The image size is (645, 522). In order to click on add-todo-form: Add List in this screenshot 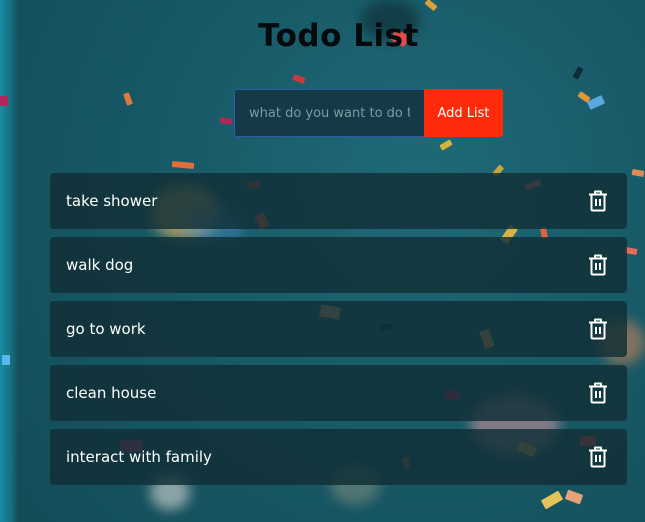, I will do `click(368, 113)`.